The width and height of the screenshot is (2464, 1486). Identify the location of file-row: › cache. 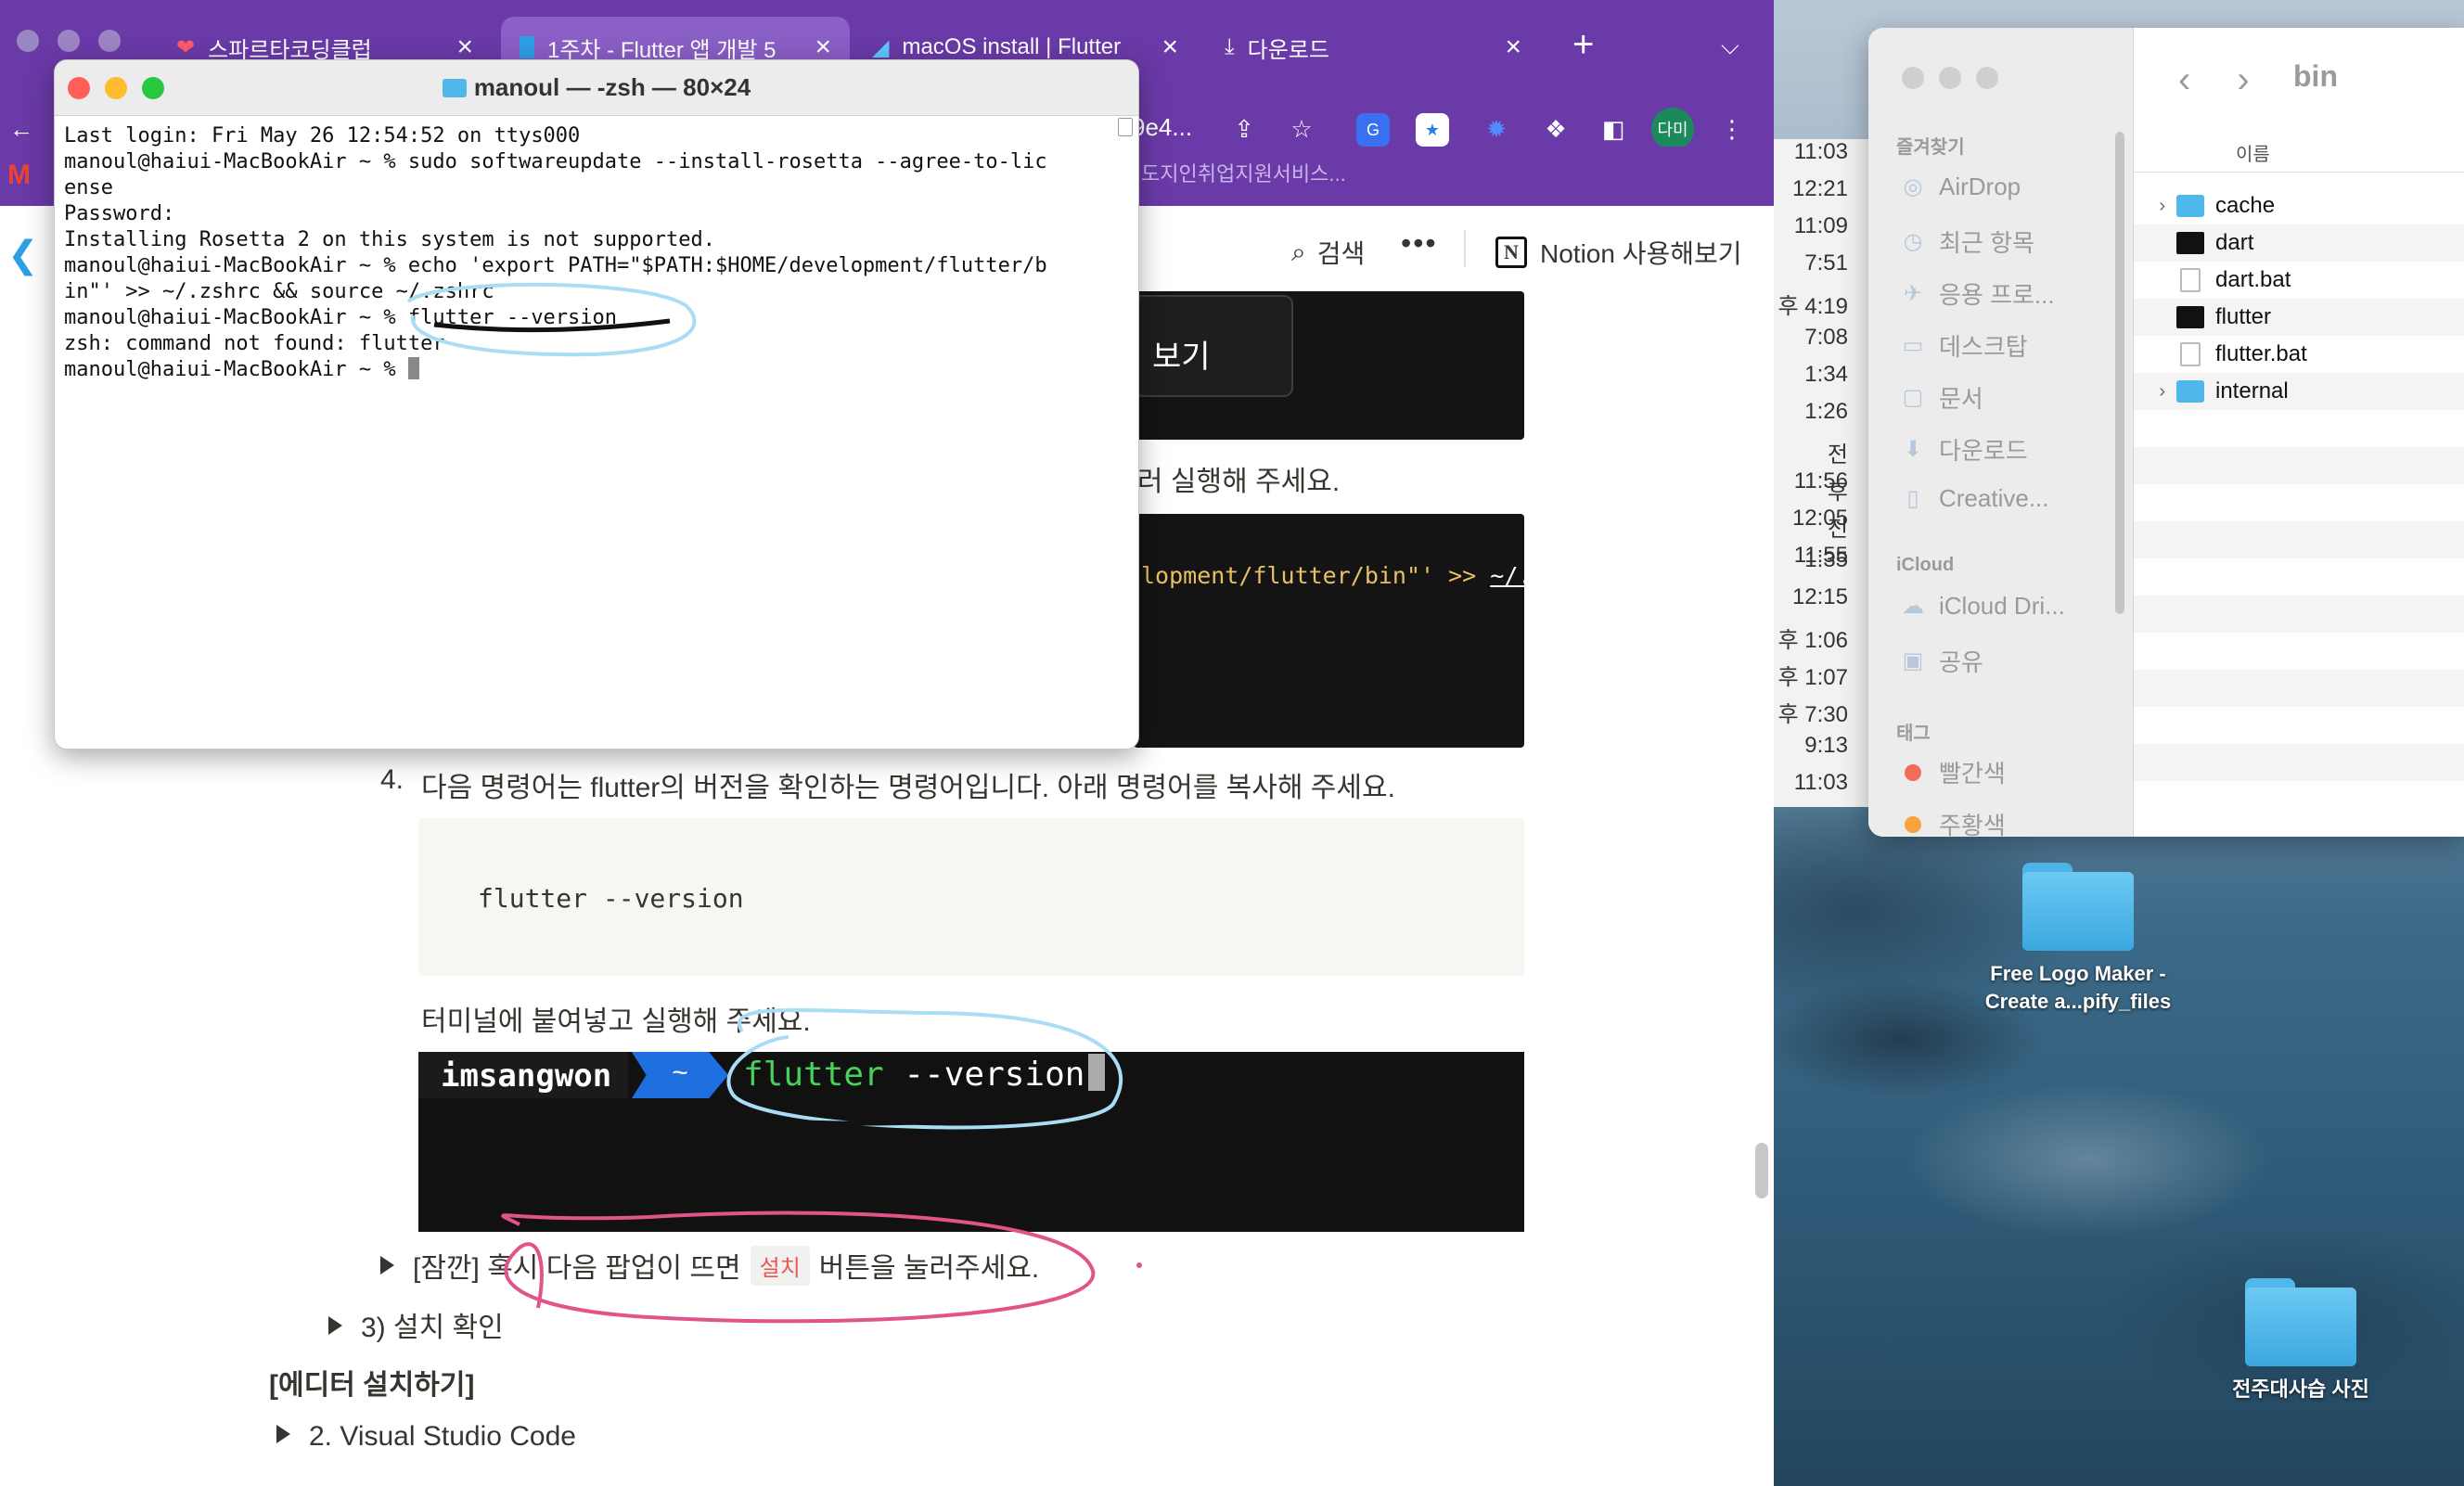
(2299, 205).